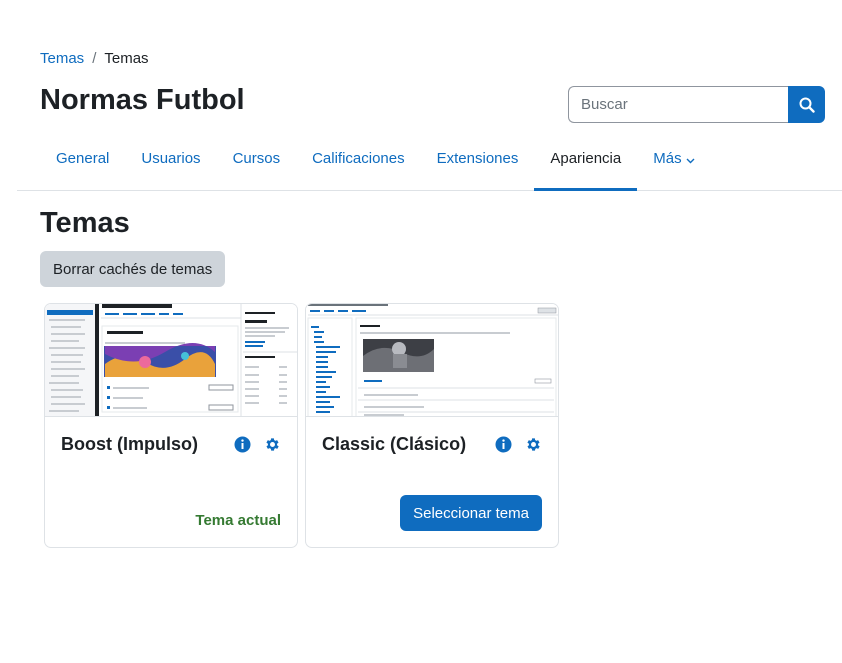  Describe the element at coordinates (586, 165) in the screenshot. I see `tab-apariencia: Apariencia` at that location.